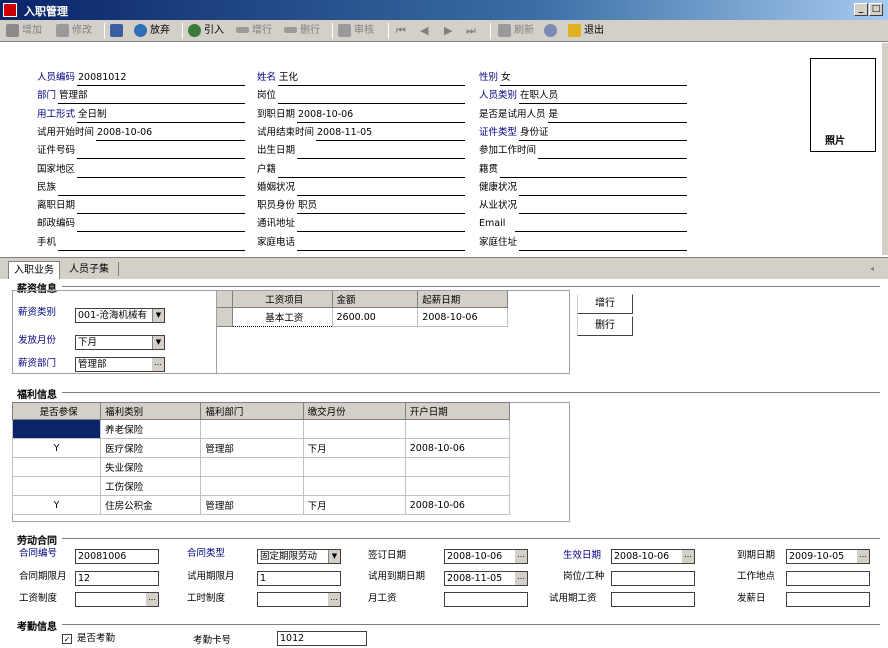  I want to click on header-field: 到职日期 2008-10-06, so click(305, 115).